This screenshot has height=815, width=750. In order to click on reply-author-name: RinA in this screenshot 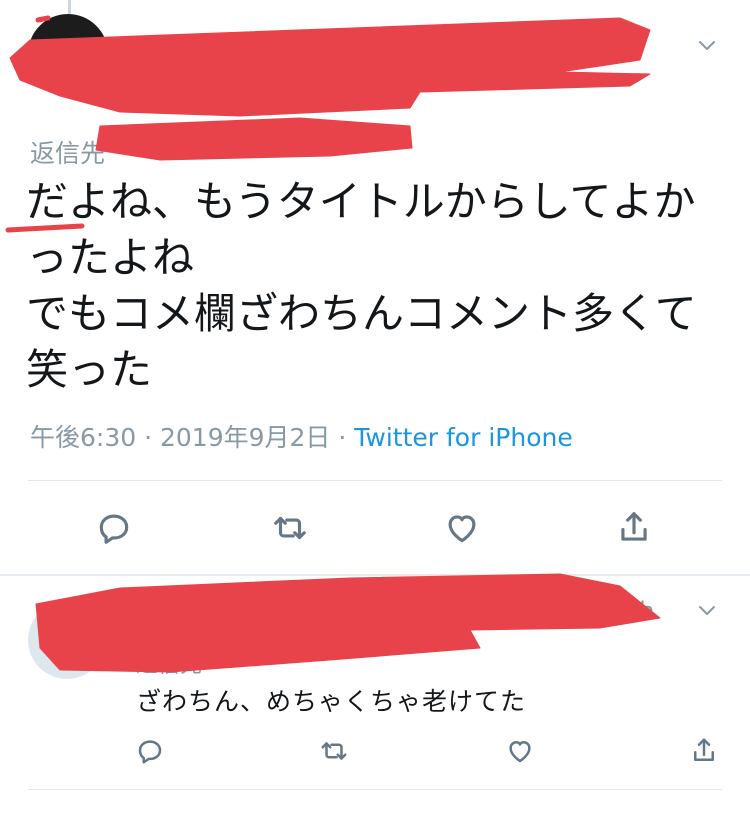, I will do `click(198, 612)`.